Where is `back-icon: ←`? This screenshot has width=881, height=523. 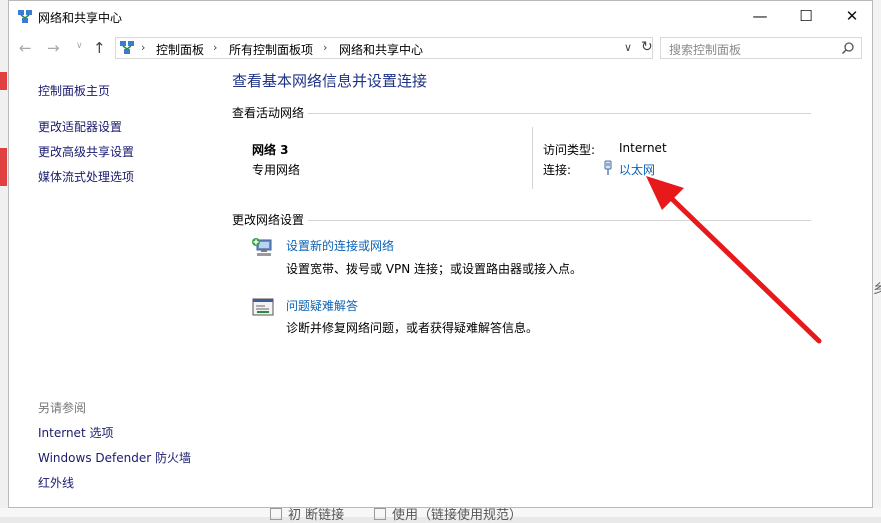 back-icon: ← is located at coordinates (25, 48).